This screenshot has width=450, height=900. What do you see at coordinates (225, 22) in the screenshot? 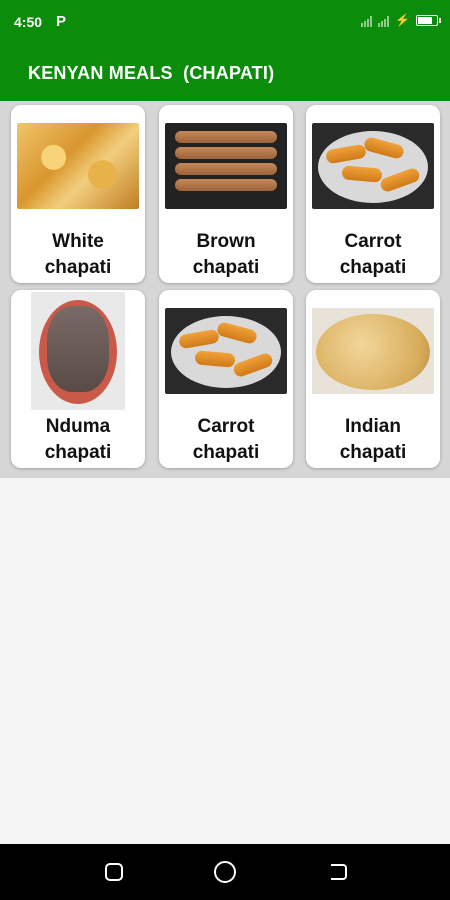
I see `status-bar: 4:50 P ⚡` at bounding box center [225, 22].